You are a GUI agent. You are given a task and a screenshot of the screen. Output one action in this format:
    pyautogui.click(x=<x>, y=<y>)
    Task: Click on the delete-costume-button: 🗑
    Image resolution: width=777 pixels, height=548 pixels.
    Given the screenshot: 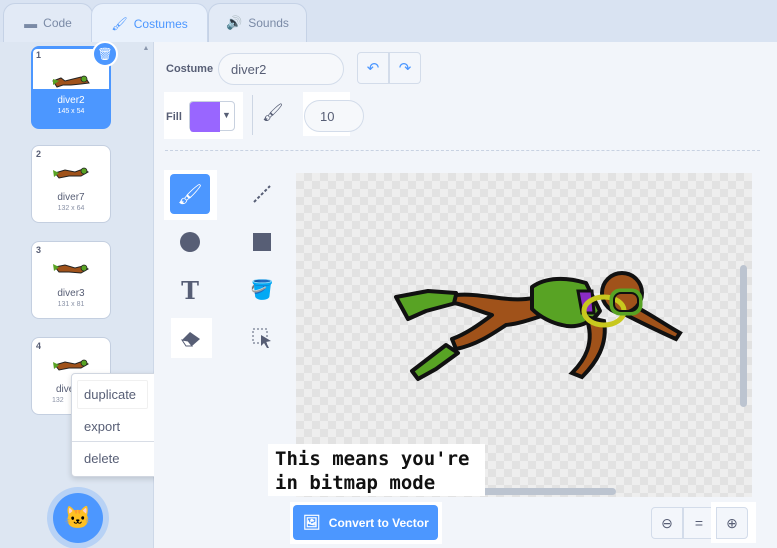 What is the action you would take?
    pyautogui.click(x=105, y=54)
    